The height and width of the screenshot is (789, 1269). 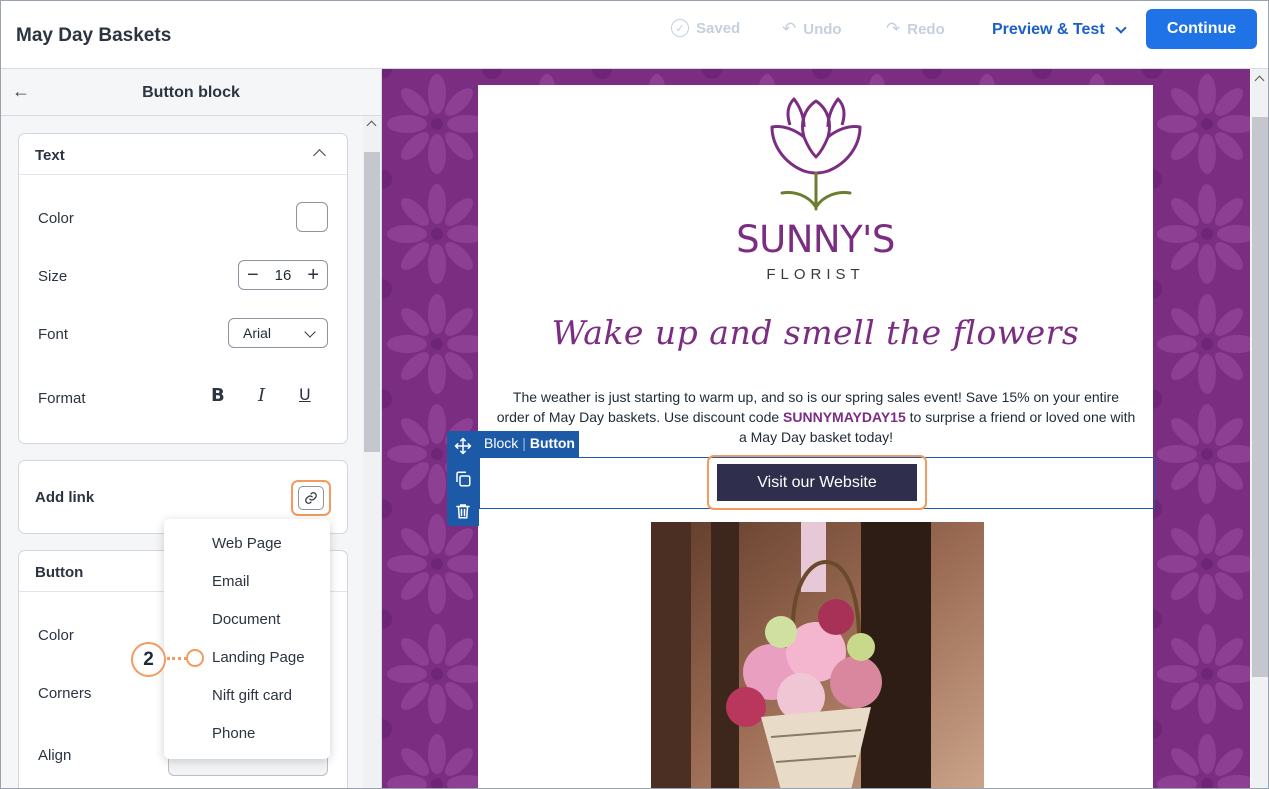 What do you see at coordinates (177, 658) in the screenshot?
I see `callout-connector` at bounding box center [177, 658].